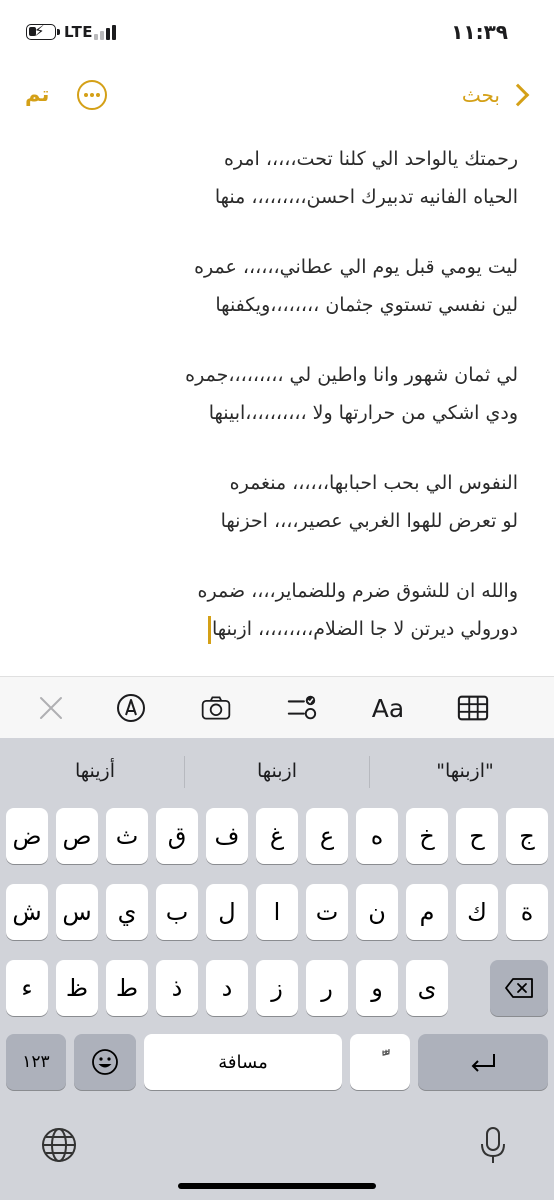  Describe the element at coordinates (427, 912) in the screenshot. I see `key: م` at that location.